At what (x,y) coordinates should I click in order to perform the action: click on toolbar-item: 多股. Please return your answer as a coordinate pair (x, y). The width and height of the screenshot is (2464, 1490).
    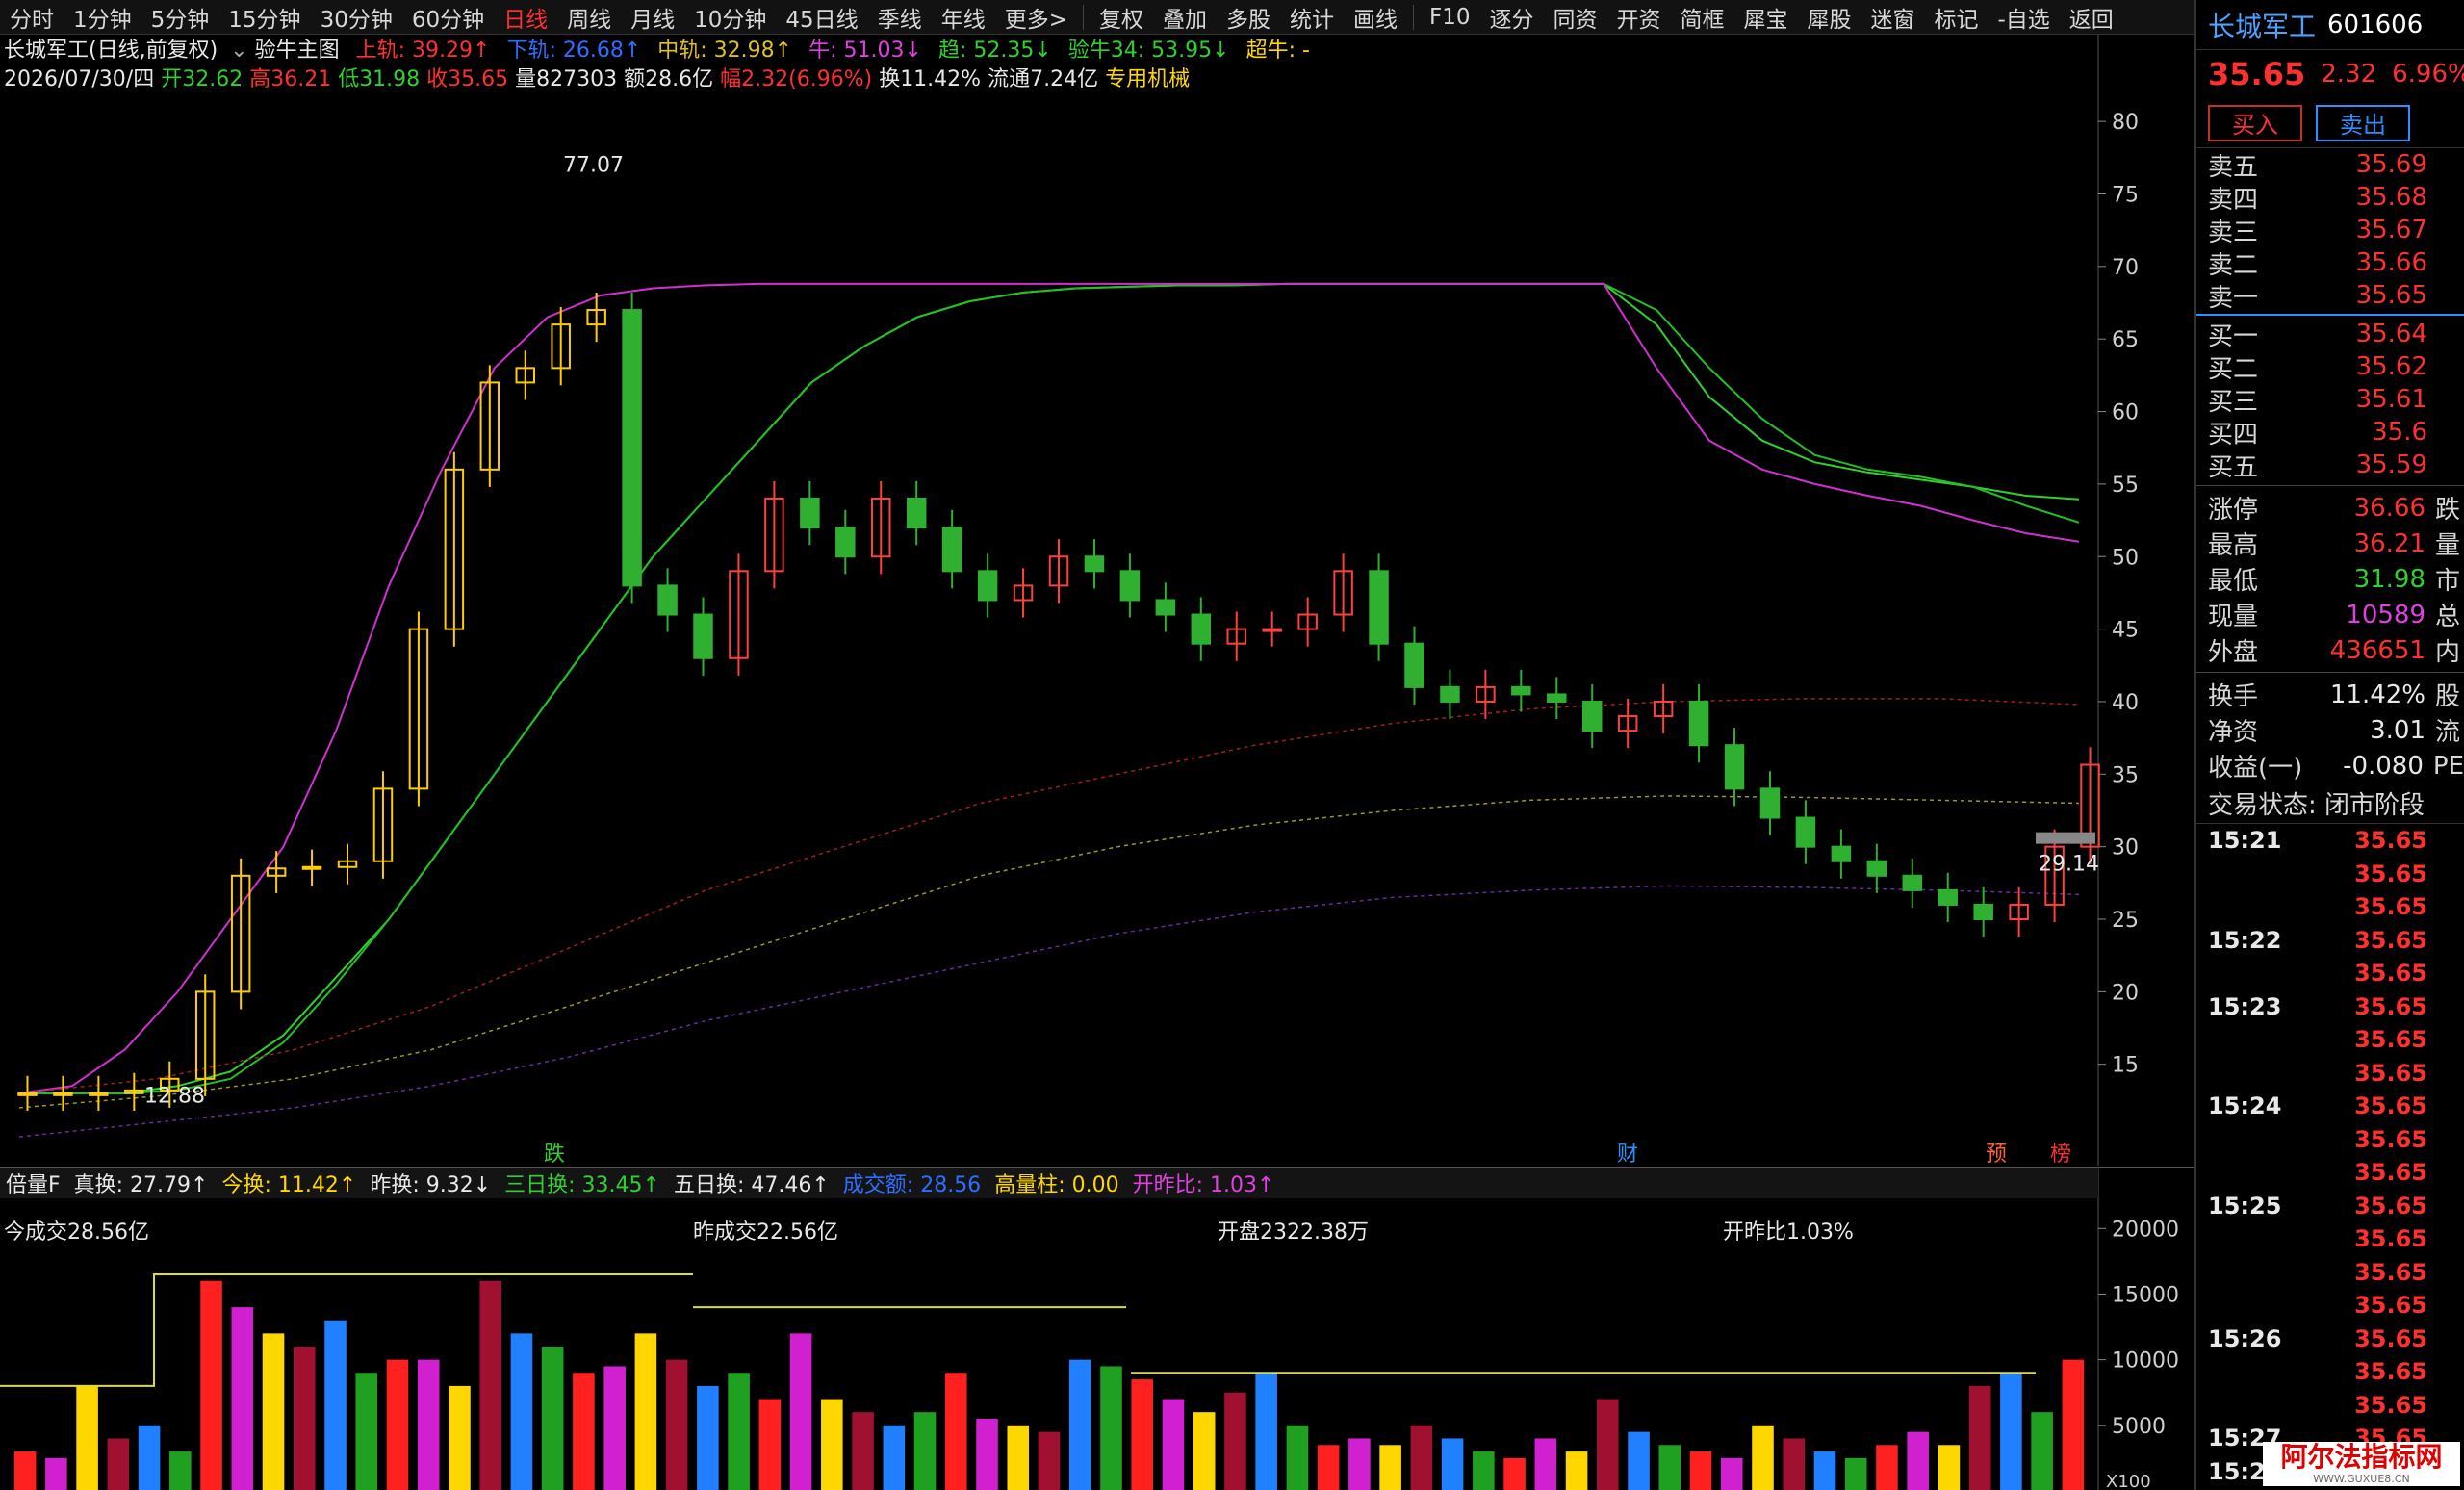
    Looking at the image, I should click on (1248, 17).